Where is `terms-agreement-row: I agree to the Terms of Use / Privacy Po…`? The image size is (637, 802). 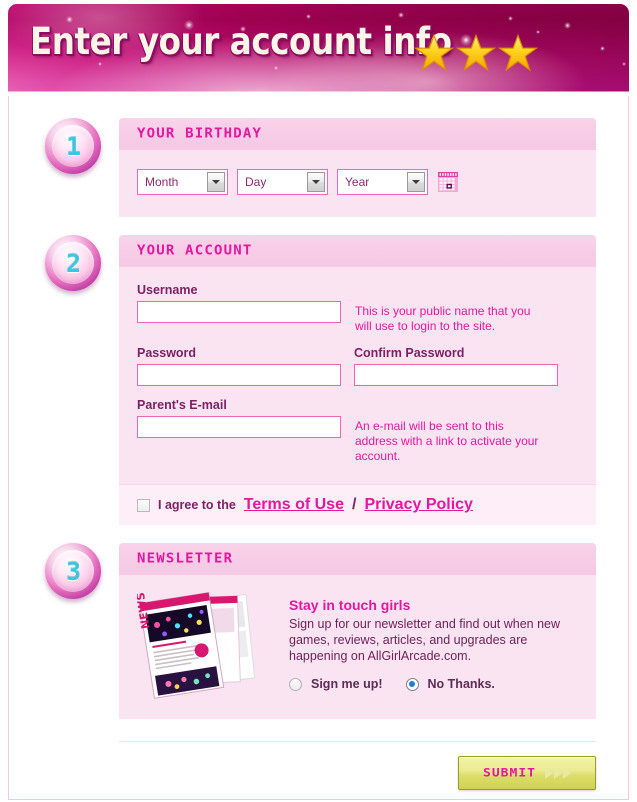 terms-agreement-row: I agree to the Terms of Use / Privacy Po… is located at coordinates (357, 504).